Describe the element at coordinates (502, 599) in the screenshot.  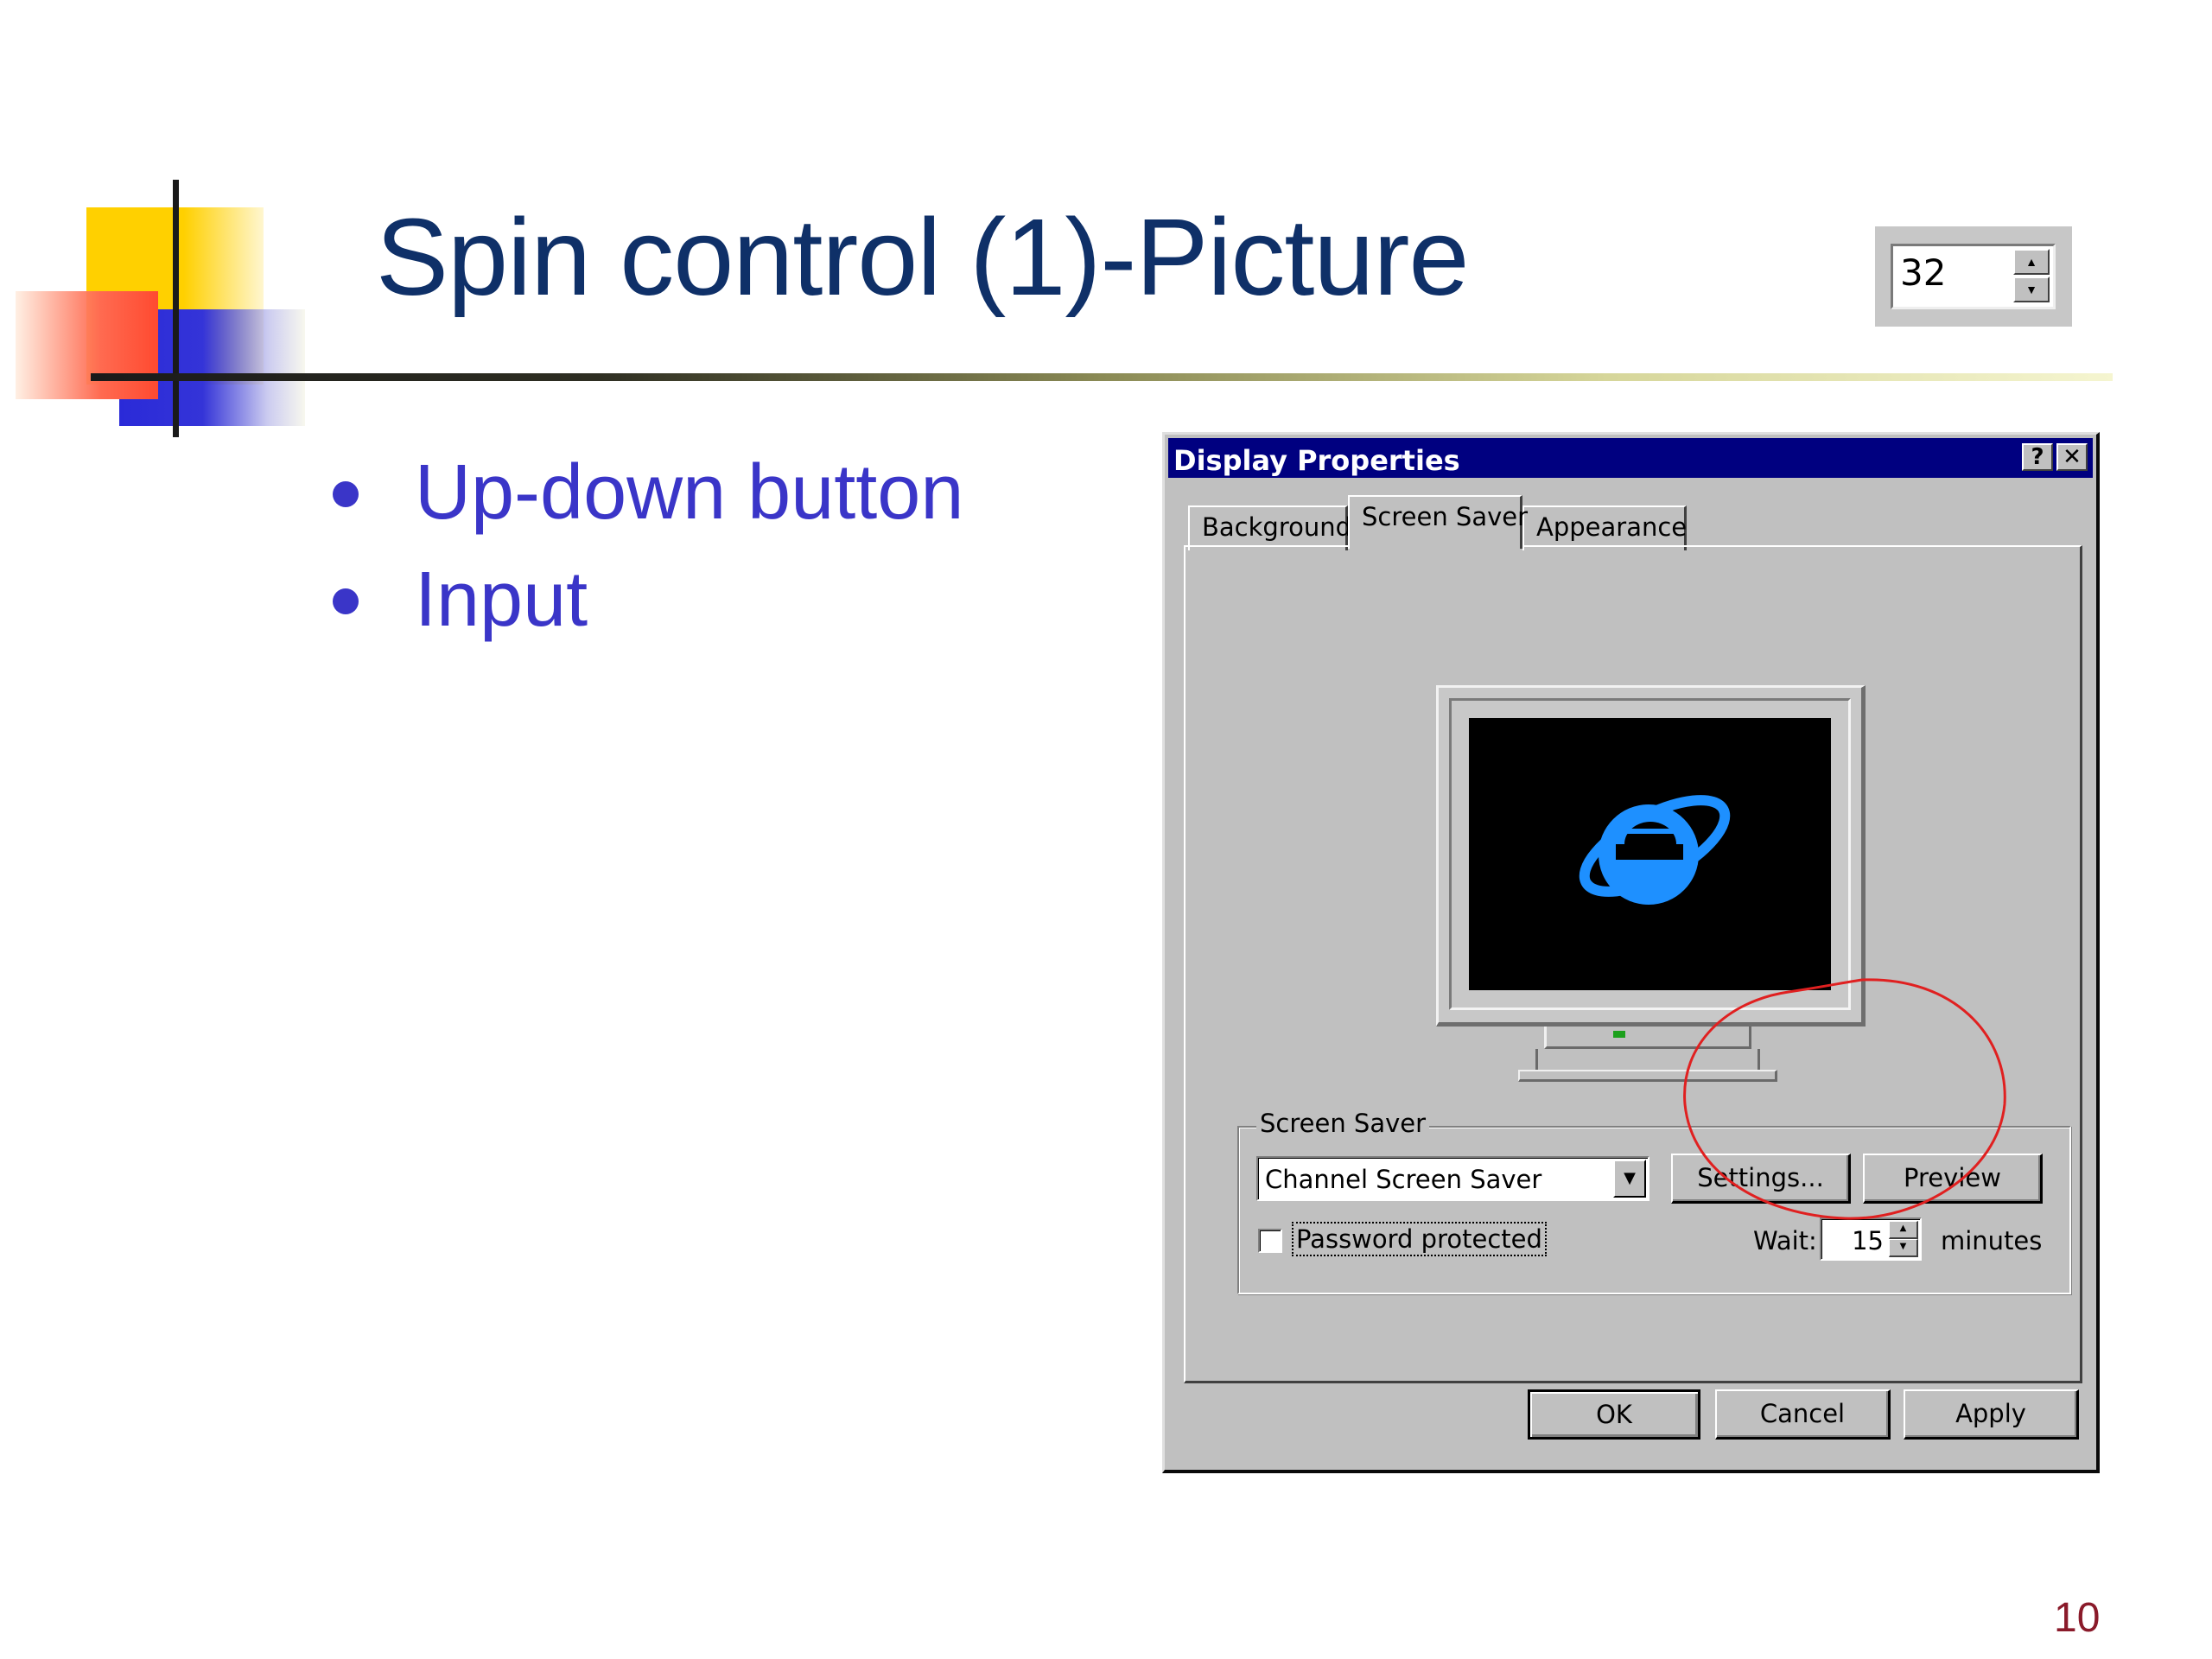
I see `bullet-text: Input` at that location.